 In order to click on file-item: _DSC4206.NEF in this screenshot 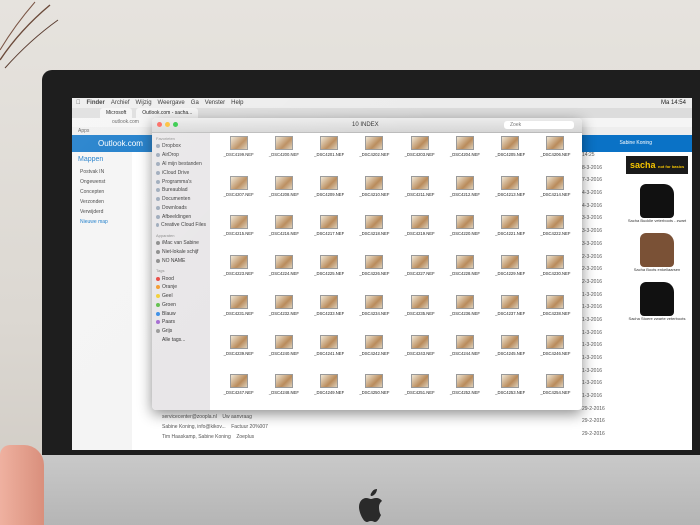, I will do `click(555, 153)`.